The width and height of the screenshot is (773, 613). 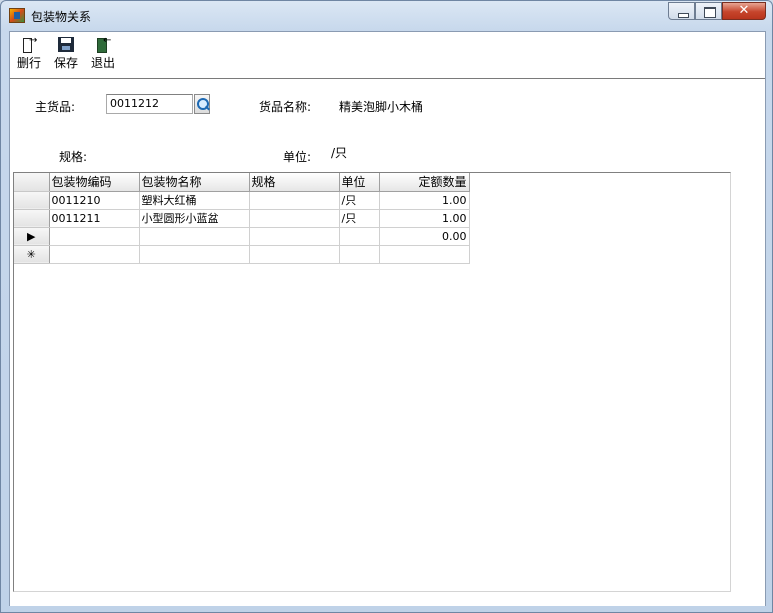 I want to click on window-controls: ✕, so click(x=717, y=11).